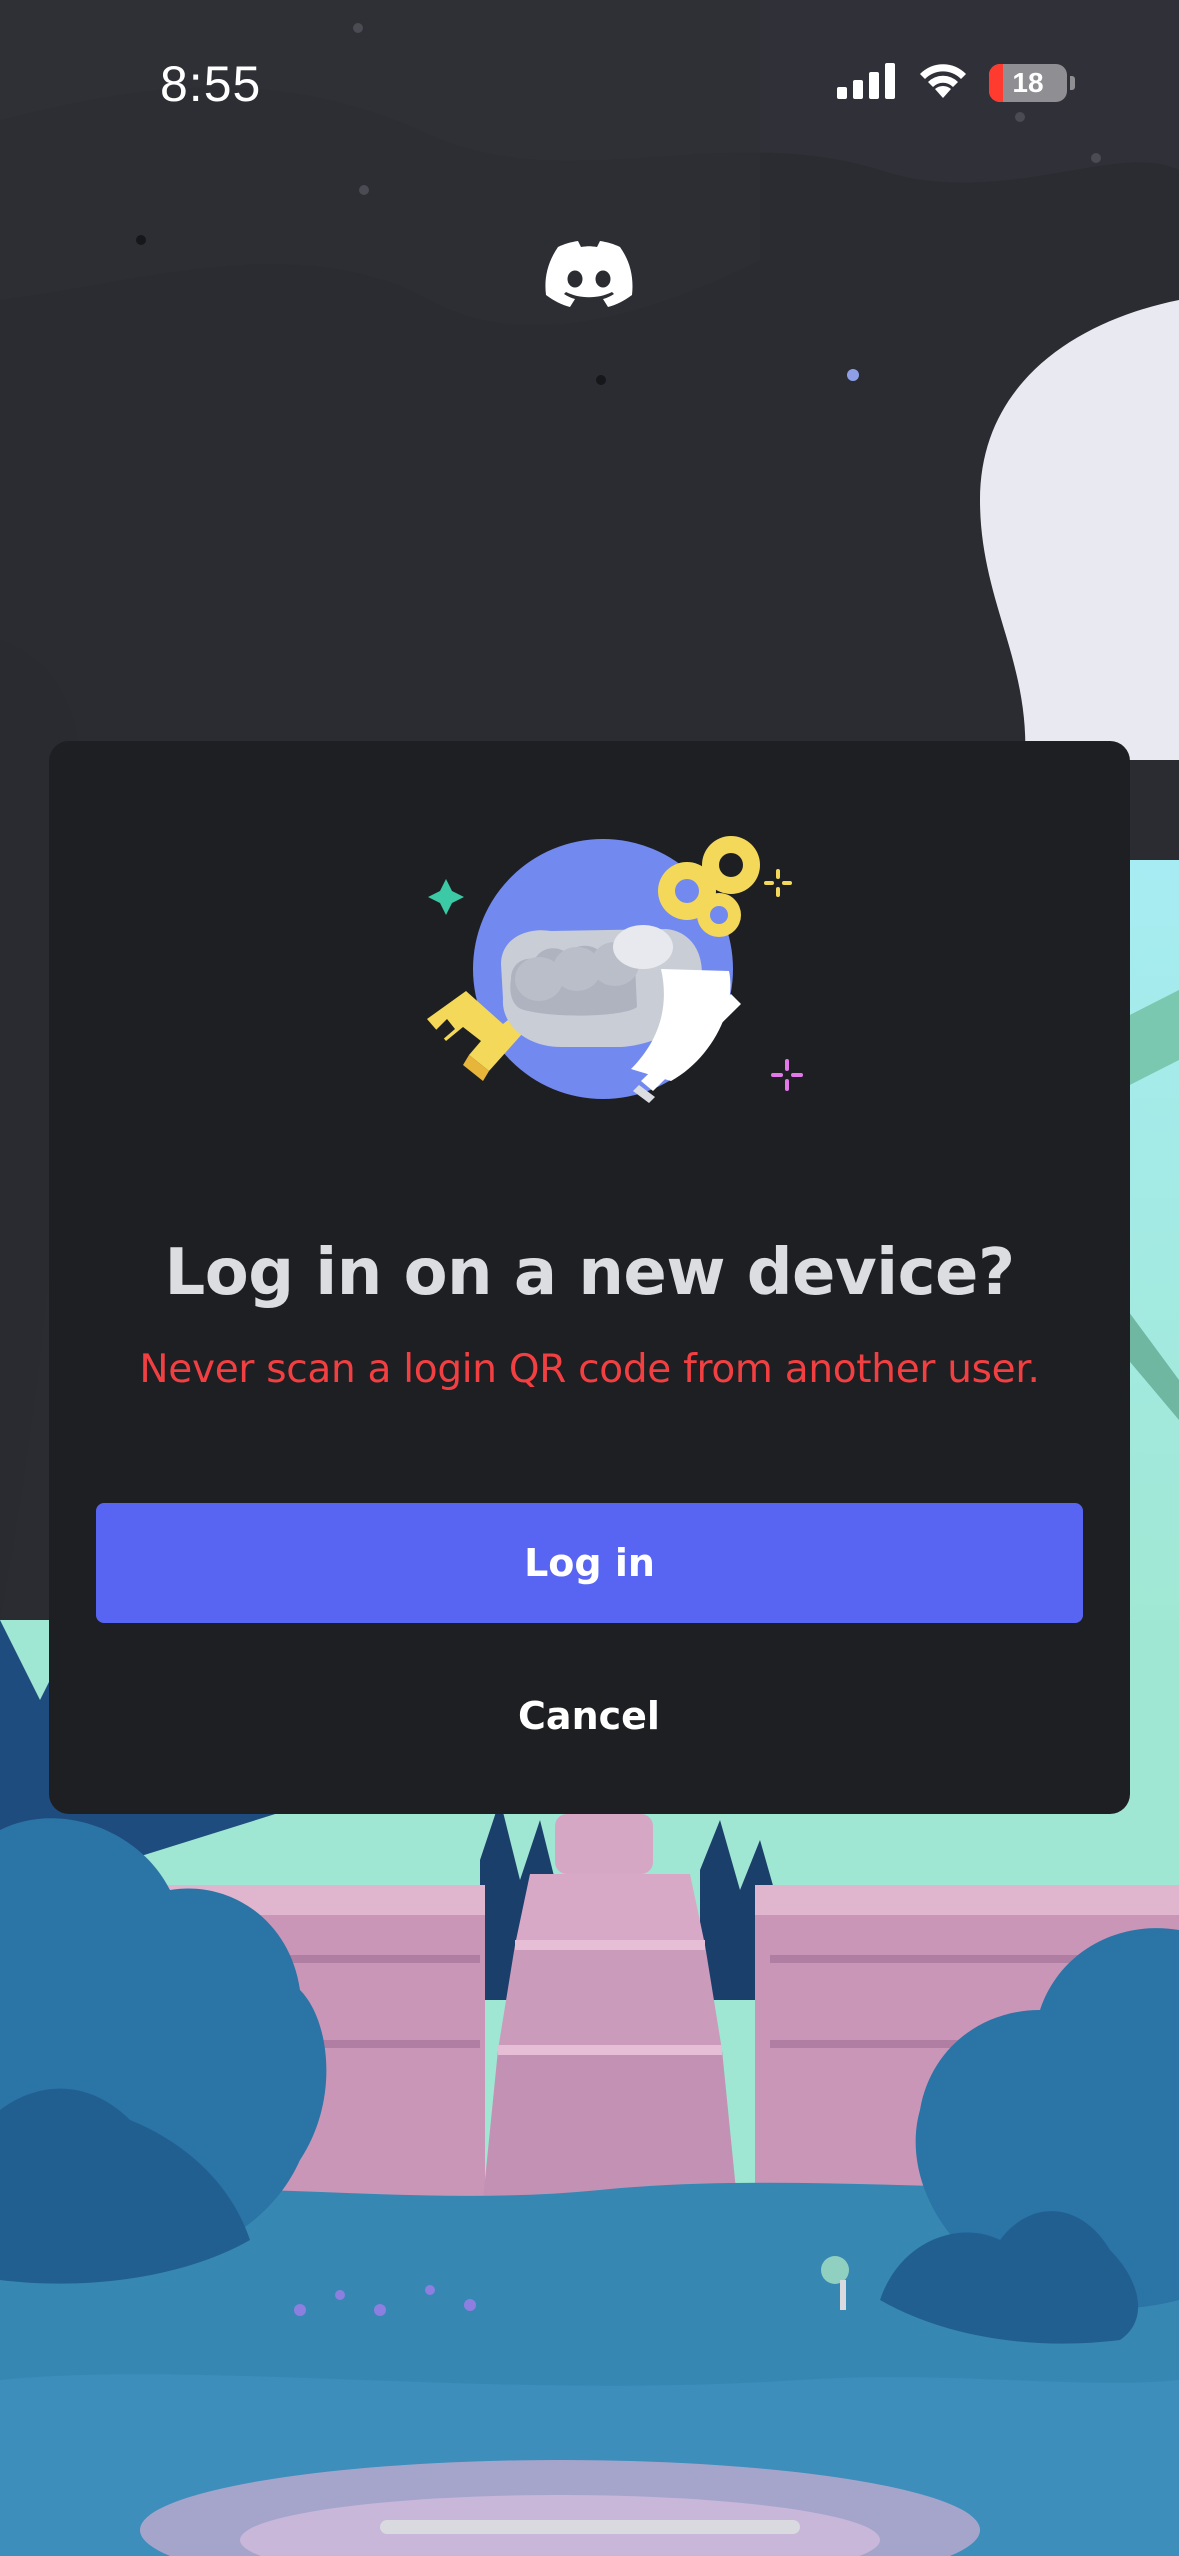  I want to click on home-indicator, so click(590, 2527).